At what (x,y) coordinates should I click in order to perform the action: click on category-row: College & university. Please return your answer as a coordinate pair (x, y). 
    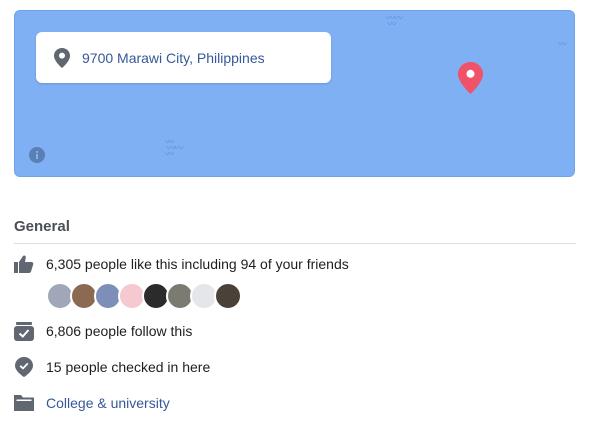
    Looking at the image, I should click on (92, 403).